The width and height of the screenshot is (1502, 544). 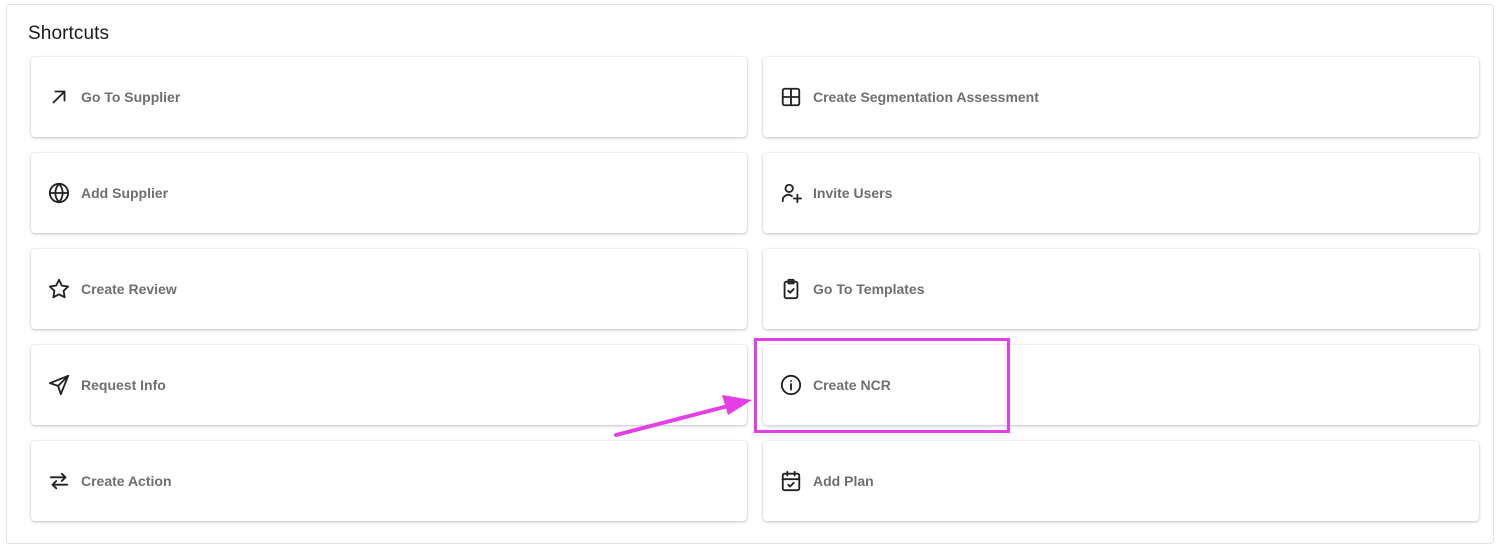 What do you see at coordinates (843, 481) in the screenshot?
I see `add-plan-label: Add Plan` at bounding box center [843, 481].